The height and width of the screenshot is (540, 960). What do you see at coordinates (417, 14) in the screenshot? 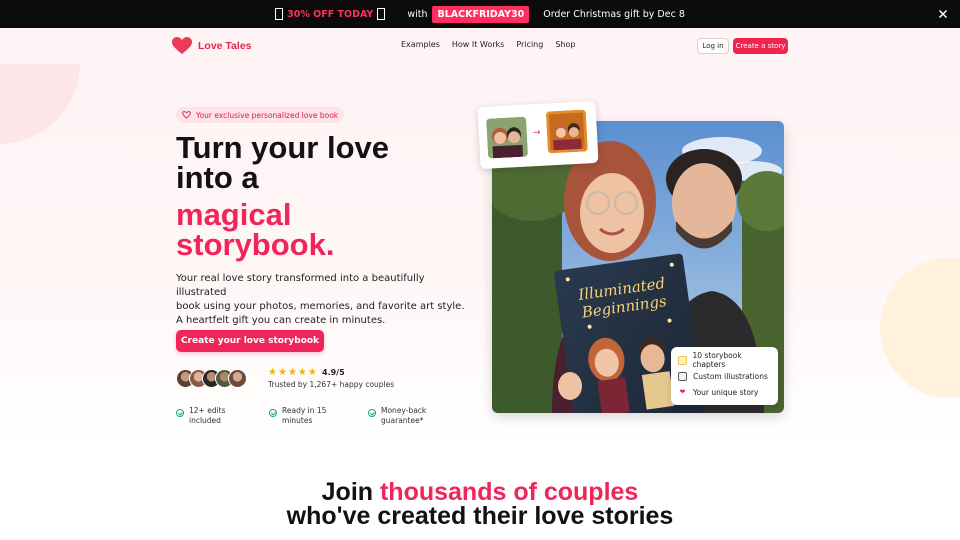
I see `promo-with: with` at bounding box center [417, 14].